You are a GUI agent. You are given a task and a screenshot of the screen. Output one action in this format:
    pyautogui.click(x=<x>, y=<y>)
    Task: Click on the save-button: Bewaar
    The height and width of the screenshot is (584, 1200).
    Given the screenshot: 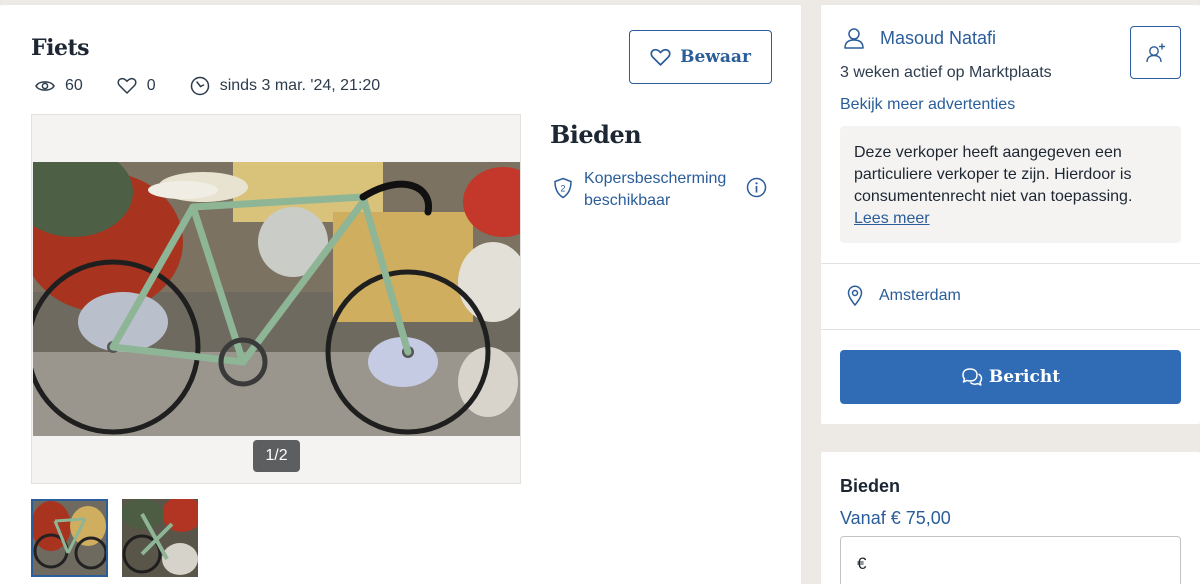 What is the action you would take?
    pyautogui.click(x=700, y=57)
    